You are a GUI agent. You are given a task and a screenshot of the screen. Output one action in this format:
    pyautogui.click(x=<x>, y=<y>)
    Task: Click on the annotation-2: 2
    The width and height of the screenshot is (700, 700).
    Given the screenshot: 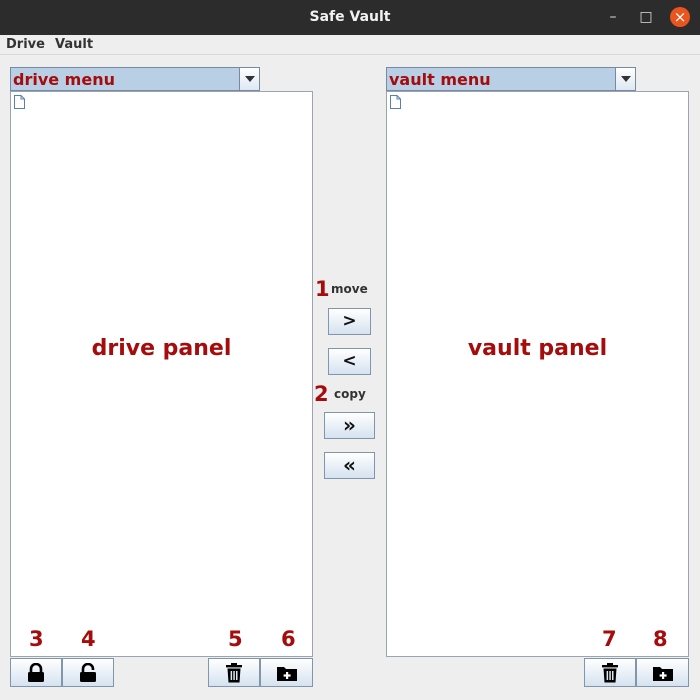 What is the action you would take?
    pyautogui.click(x=321, y=394)
    